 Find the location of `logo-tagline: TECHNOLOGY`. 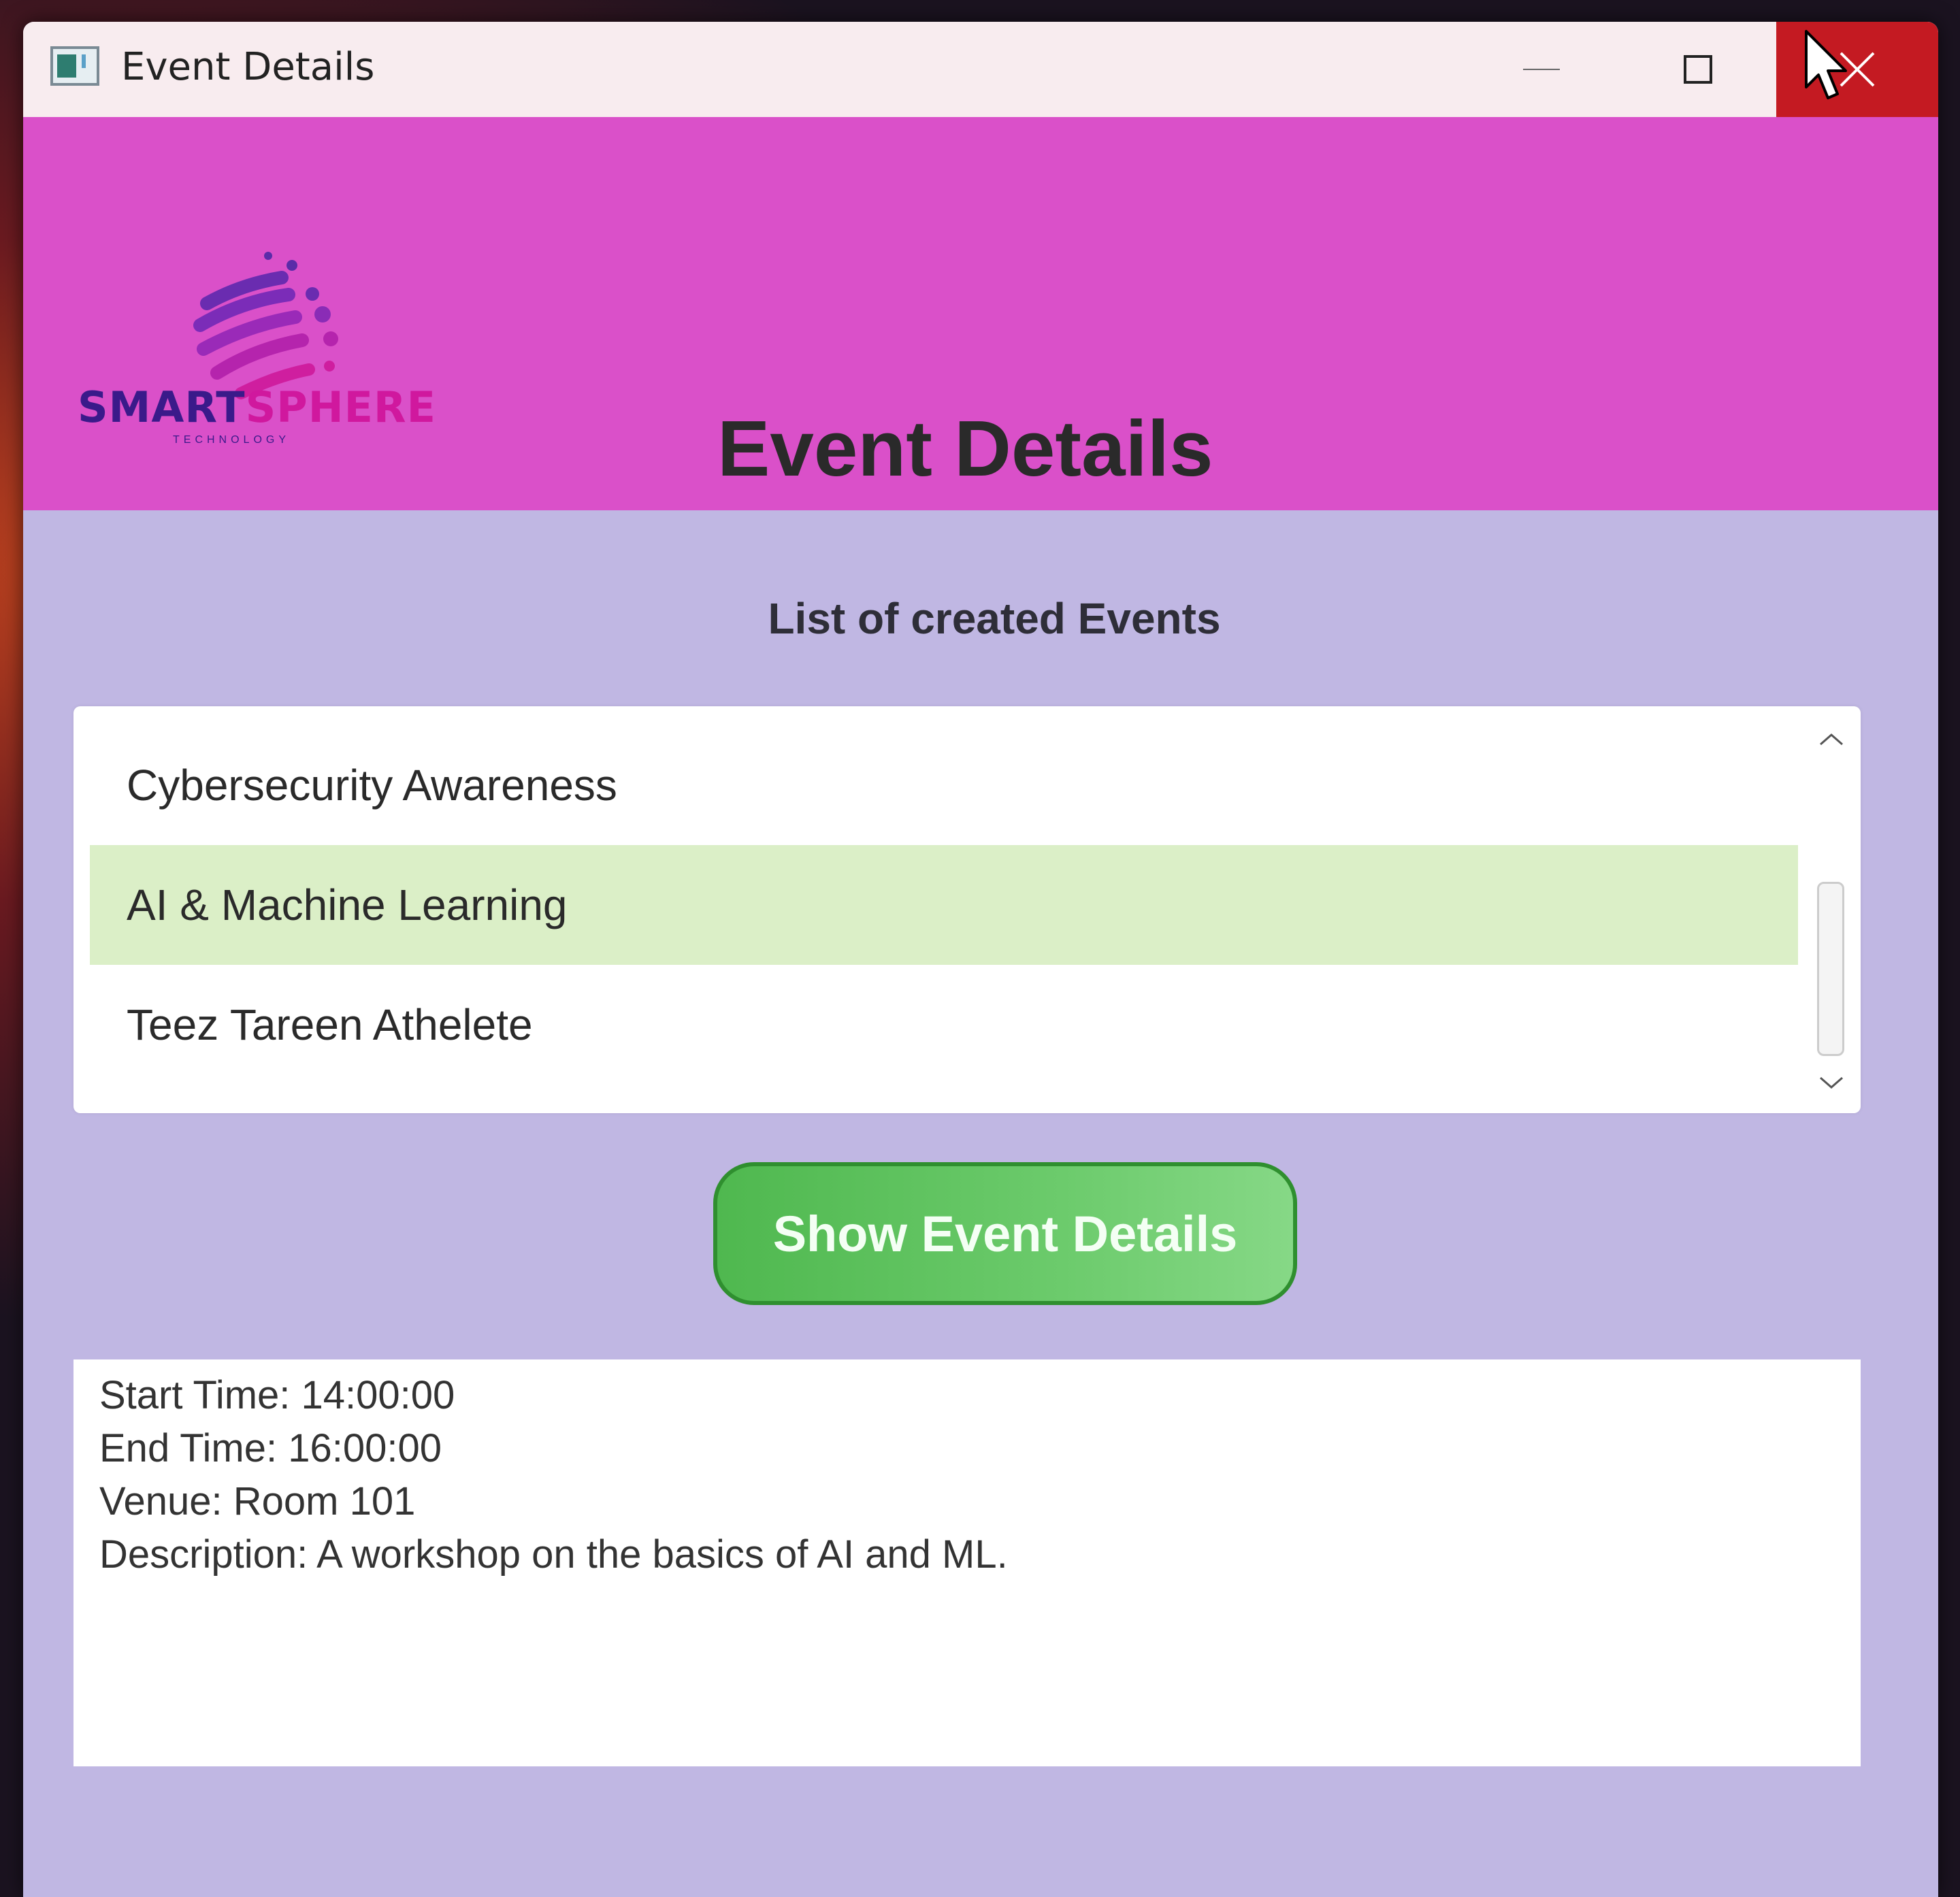

logo-tagline: TECHNOLOGY is located at coordinates (232, 440).